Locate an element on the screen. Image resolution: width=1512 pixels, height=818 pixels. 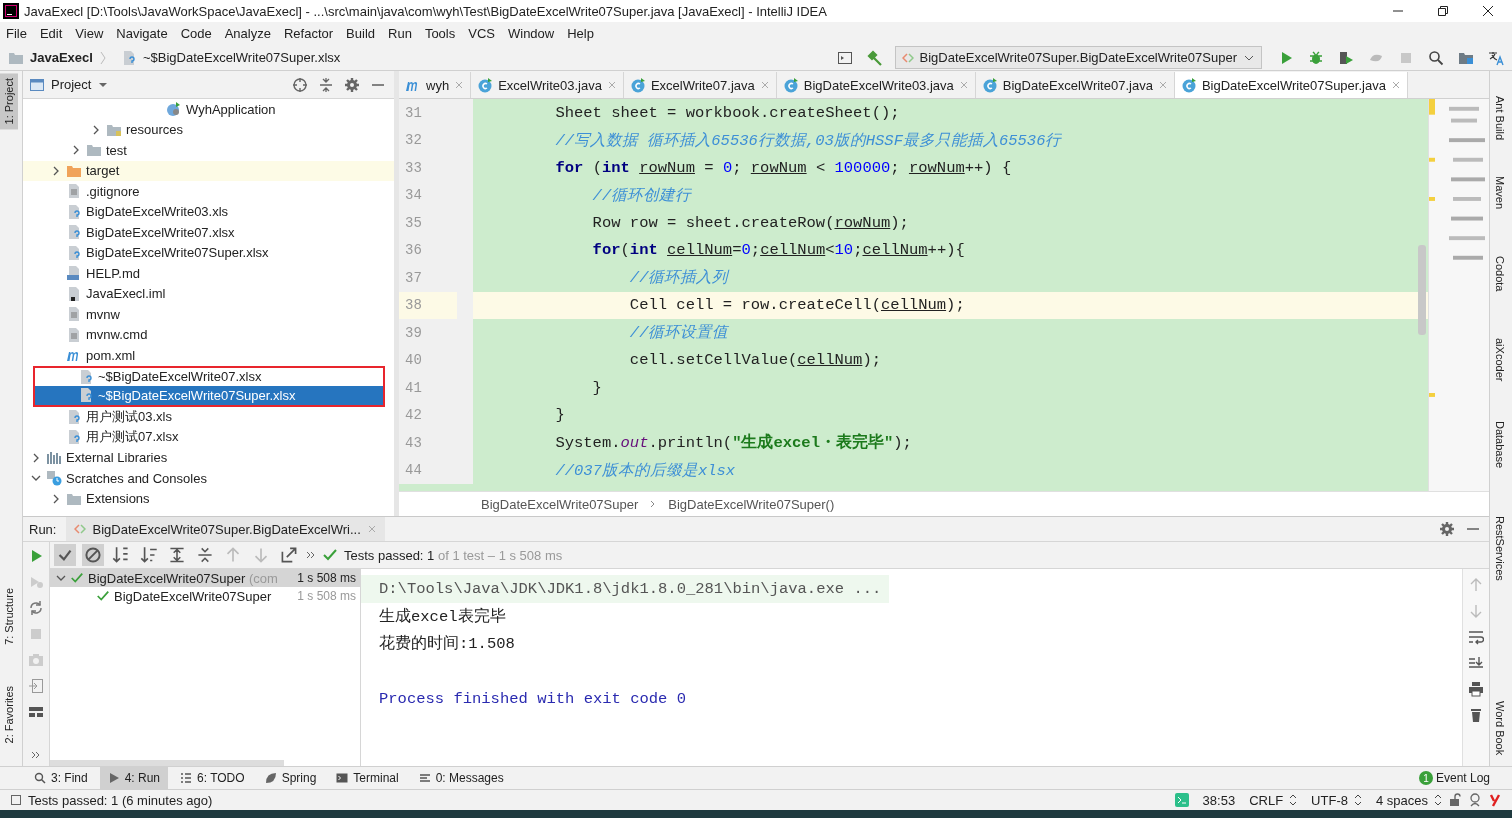
hammer-icon is located at coordinates (874, 57).